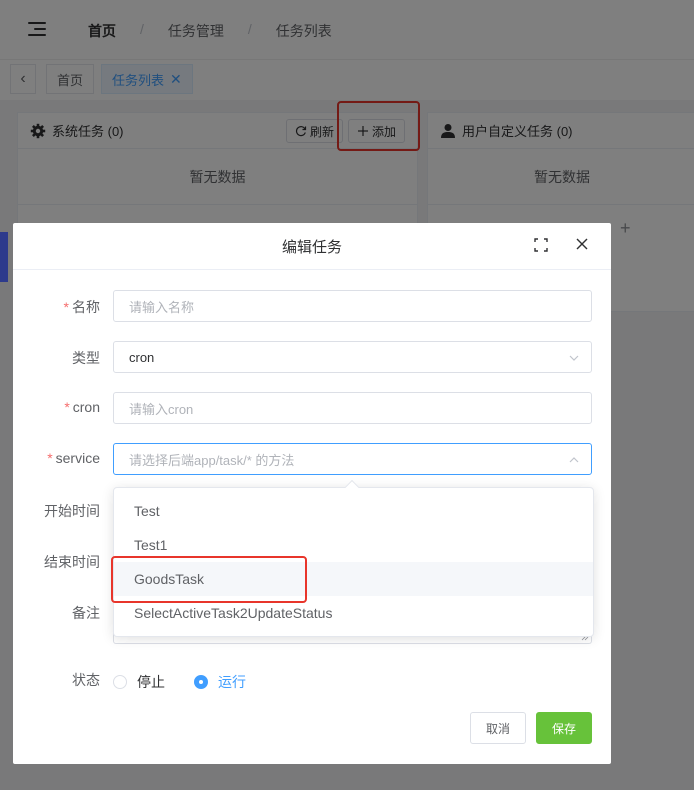 Image resolution: width=694 pixels, height=790 pixels. What do you see at coordinates (56, 307) in the screenshot?
I see `name-label: * 名称` at bounding box center [56, 307].